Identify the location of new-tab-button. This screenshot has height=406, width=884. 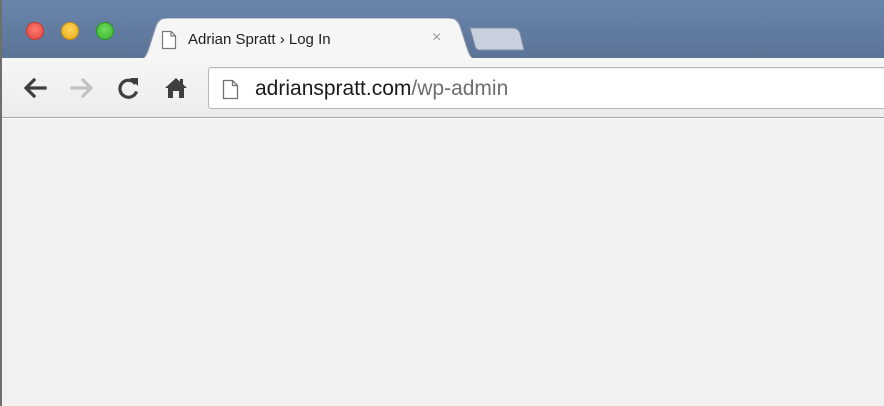
(497, 41).